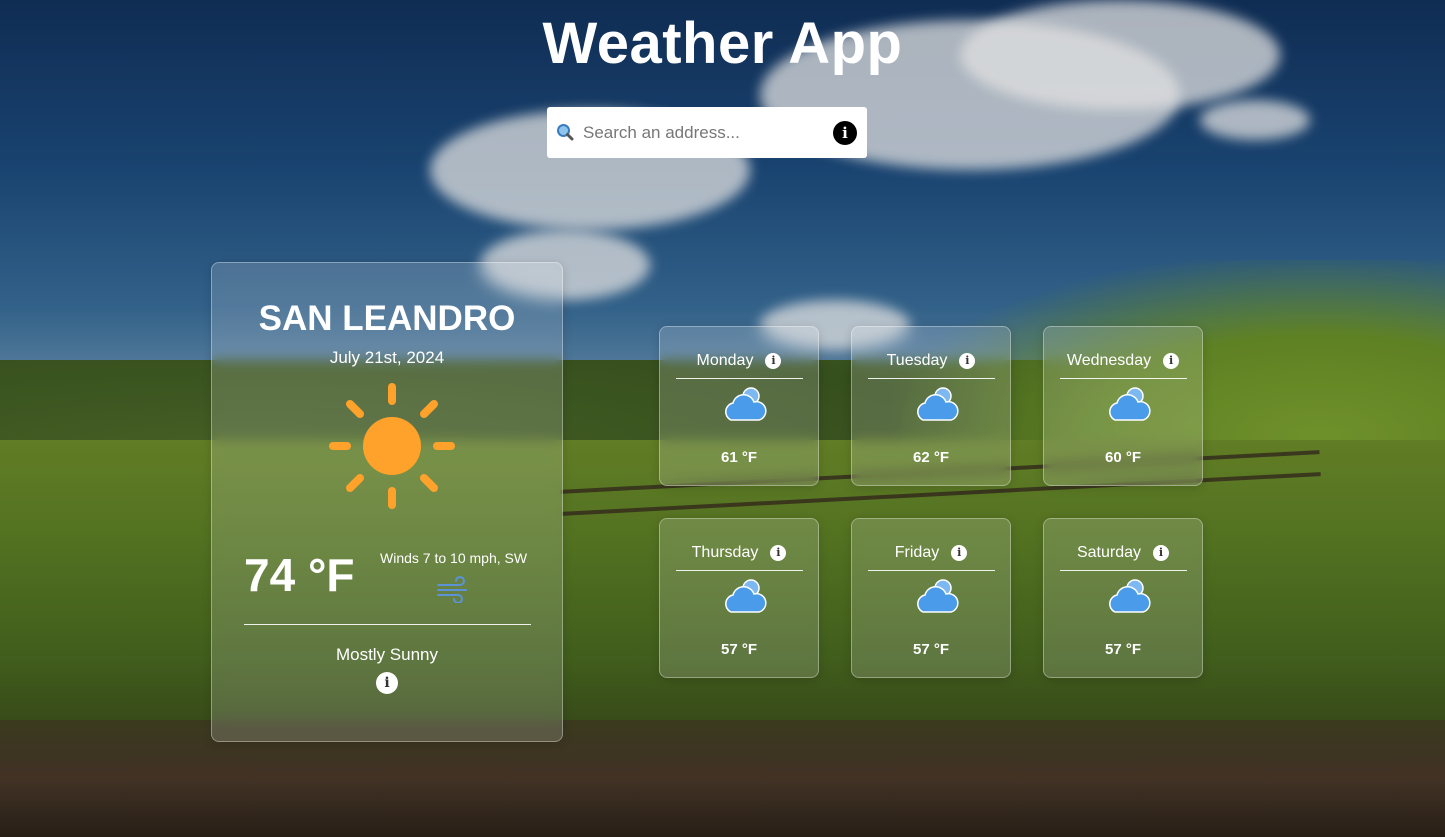  Describe the element at coordinates (392, 446) in the screenshot. I see `sun-icon` at that location.